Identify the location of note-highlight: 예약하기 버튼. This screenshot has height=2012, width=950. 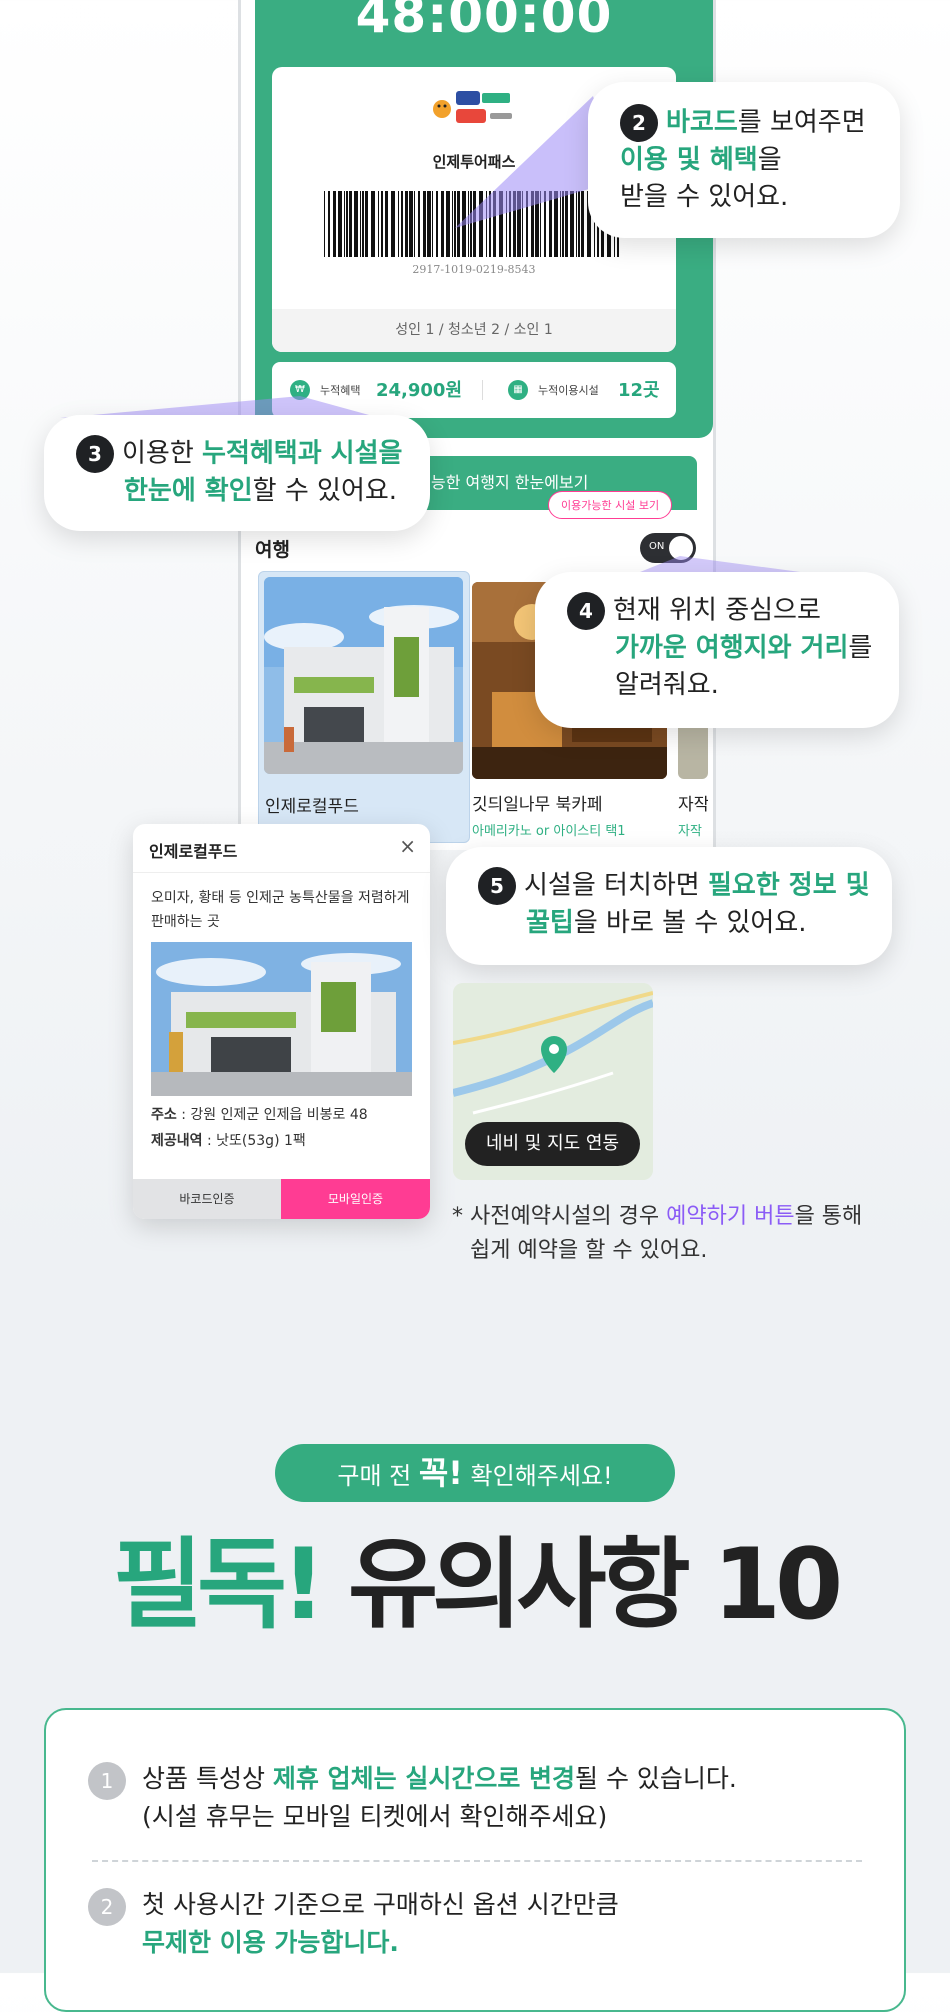
(730, 1216).